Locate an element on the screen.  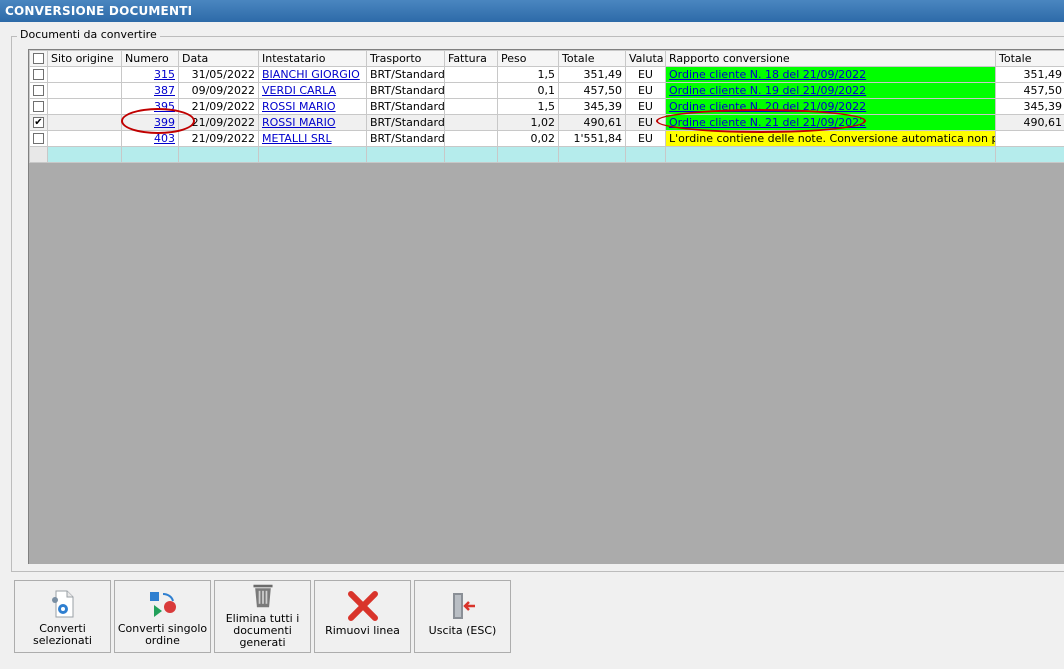
new-row is located at coordinates (546, 154).